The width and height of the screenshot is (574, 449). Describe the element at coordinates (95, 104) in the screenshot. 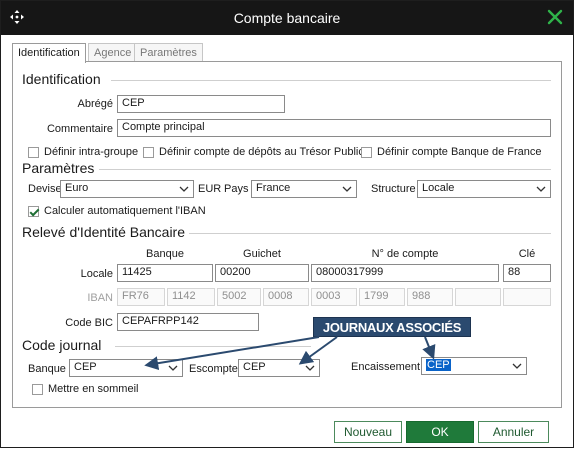

I see `abrege-label: Abrégé` at that location.